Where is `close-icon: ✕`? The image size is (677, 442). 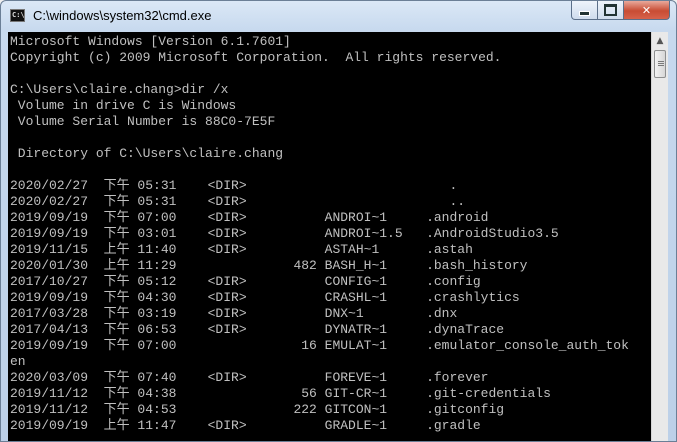 close-icon: ✕ is located at coordinates (646, 10).